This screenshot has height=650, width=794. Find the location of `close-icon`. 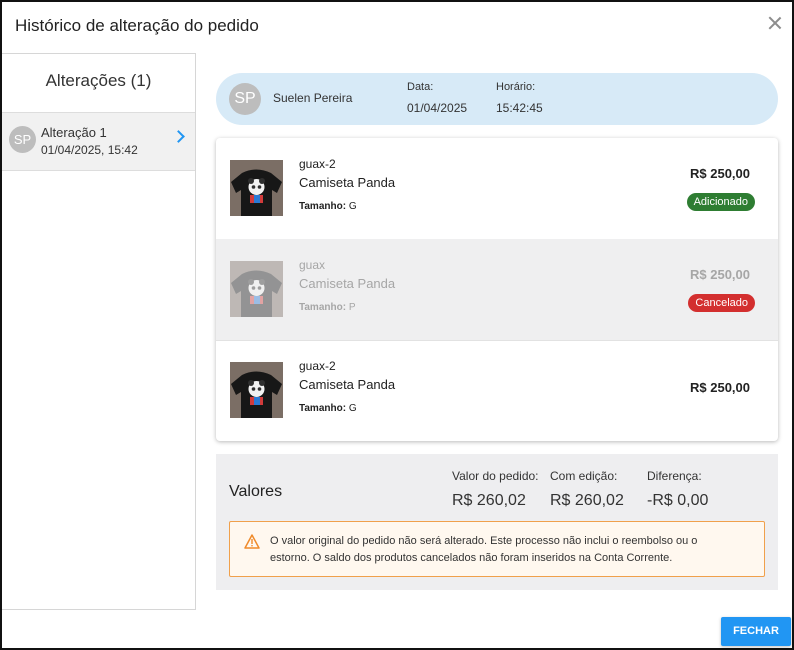

close-icon is located at coordinates (775, 23).